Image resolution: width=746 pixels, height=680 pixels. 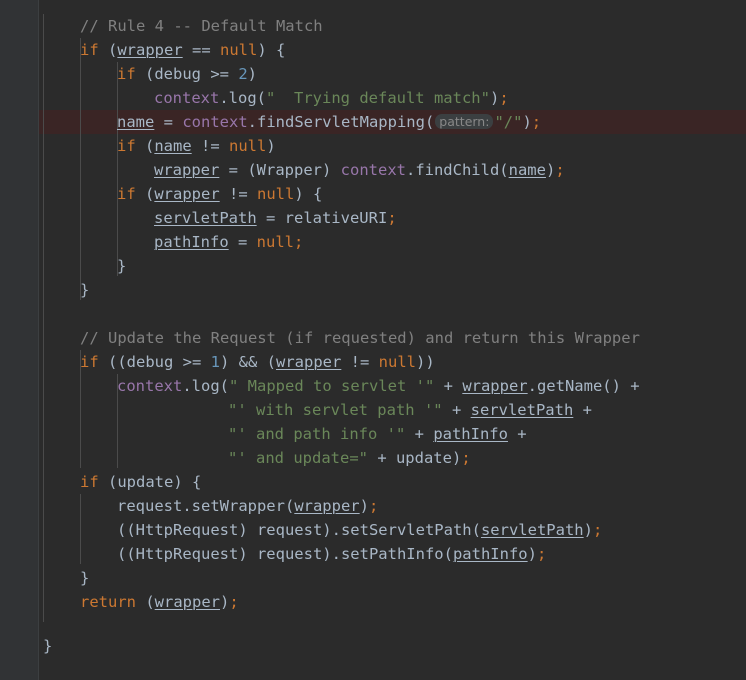 What do you see at coordinates (414, 458) in the screenshot?
I see `concat-operator: + update)` at bounding box center [414, 458].